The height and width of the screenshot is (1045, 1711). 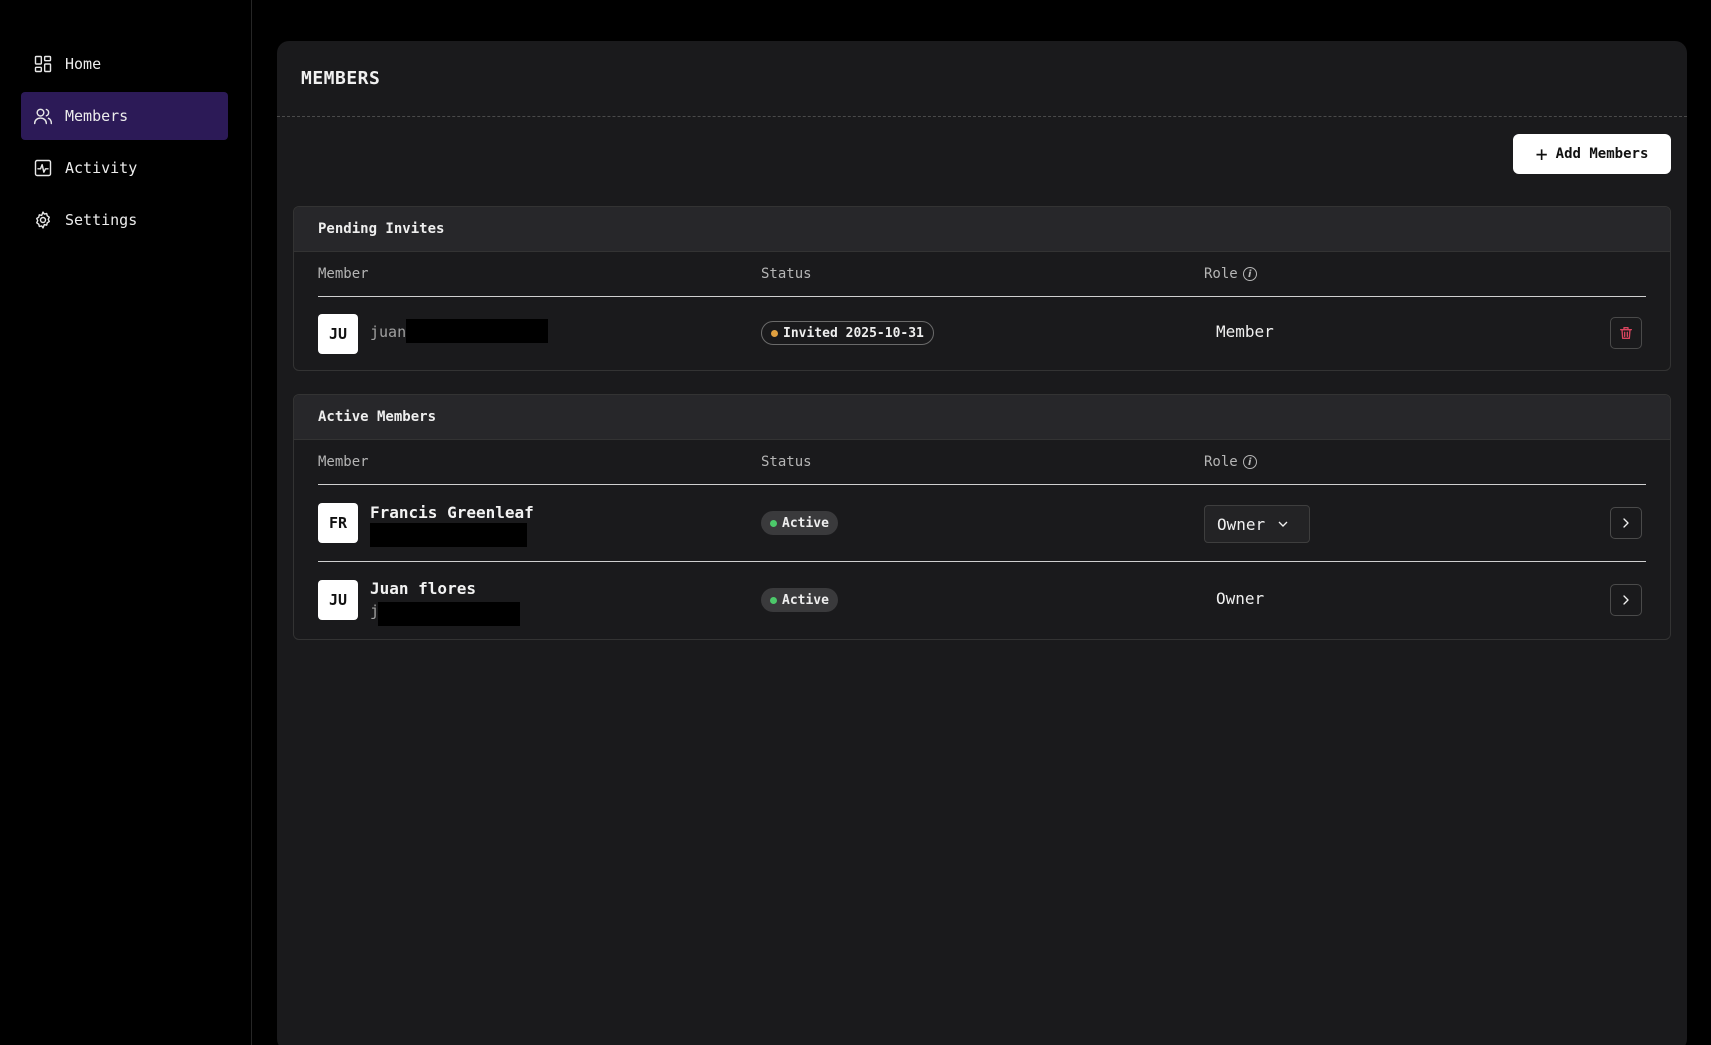 I want to click on table-row: JU Juan flores j Active Owner, so click(x=982, y=600).